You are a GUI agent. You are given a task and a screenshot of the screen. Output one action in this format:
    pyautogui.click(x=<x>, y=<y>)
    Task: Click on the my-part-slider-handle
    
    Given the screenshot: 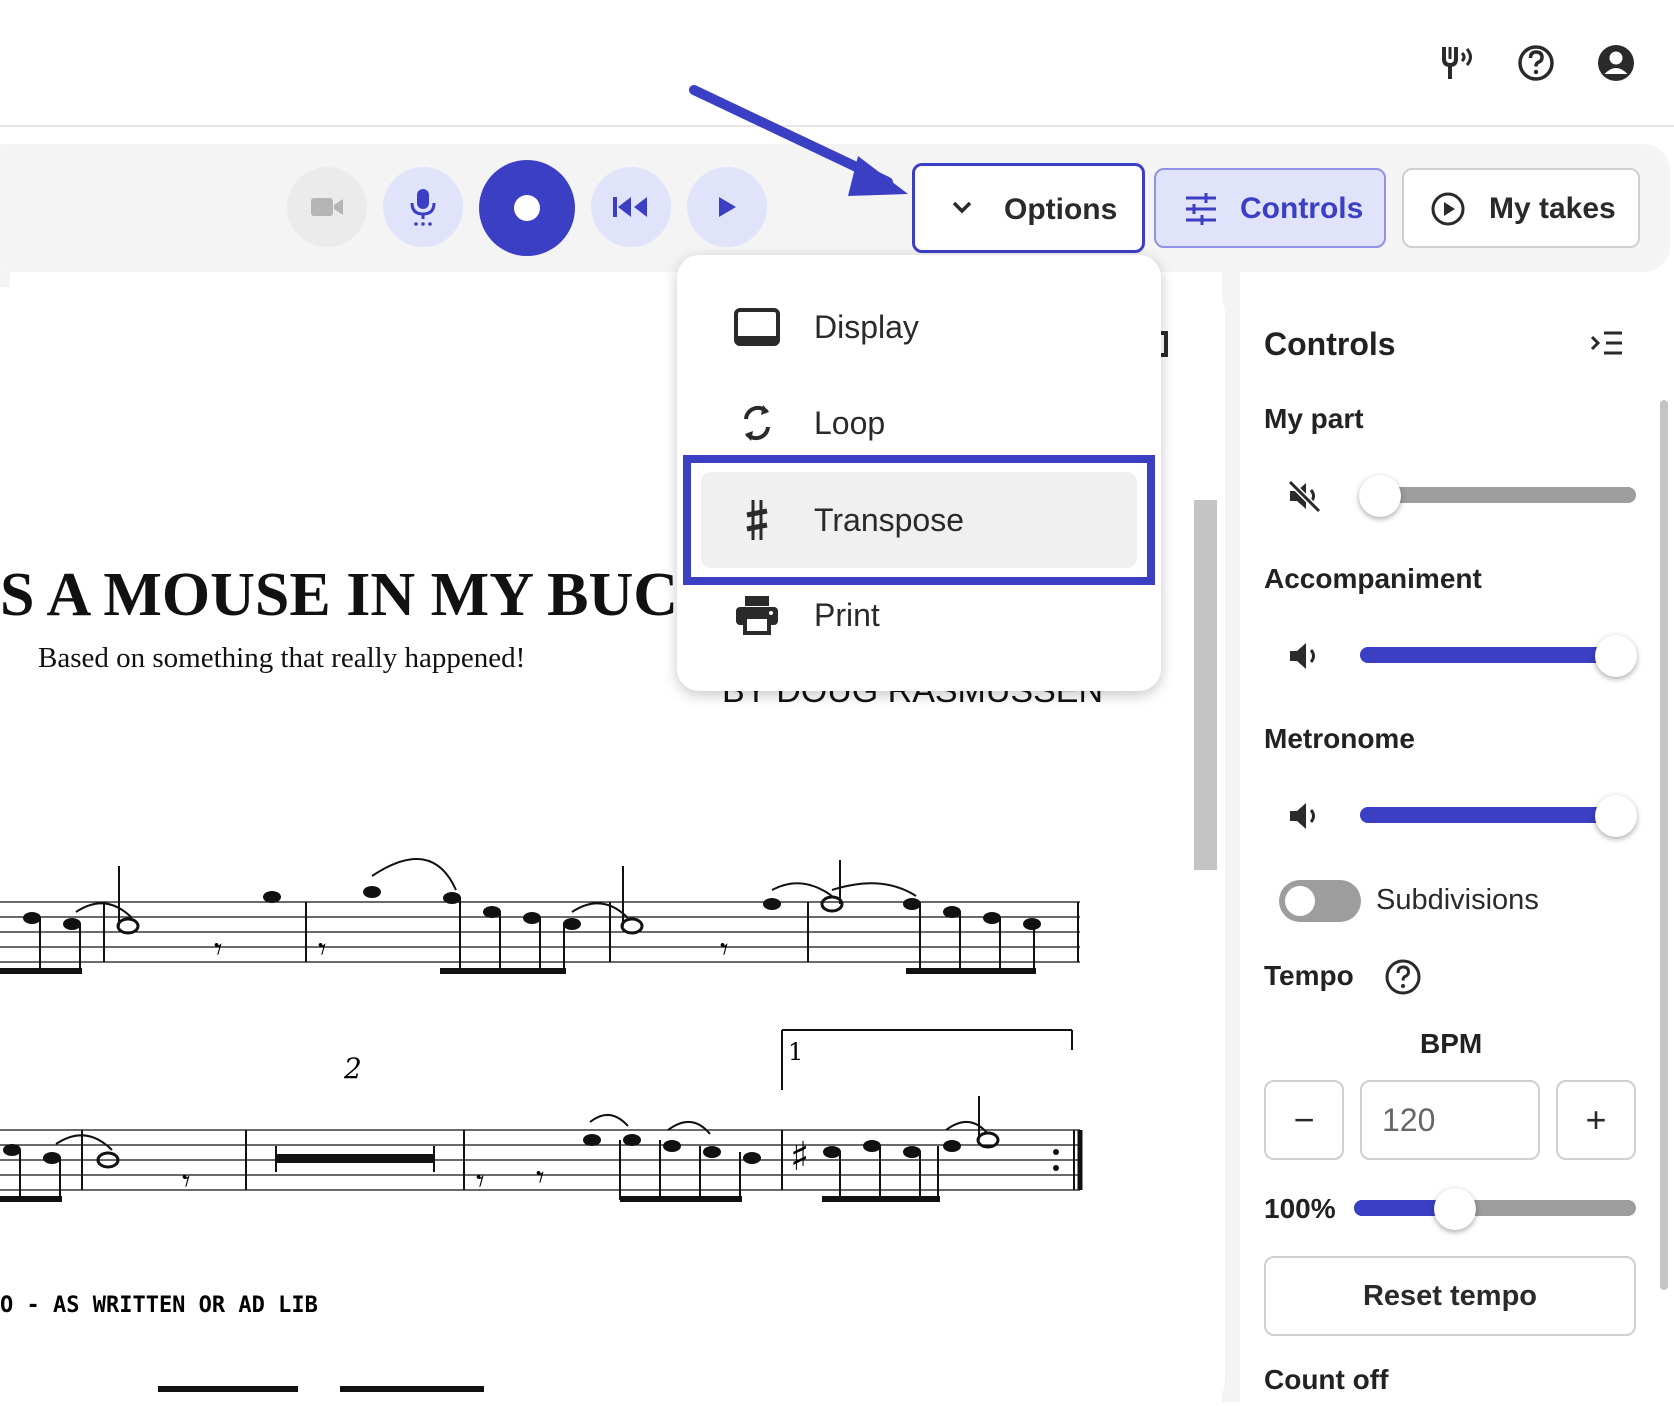 What is the action you would take?
    pyautogui.click(x=1380, y=496)
    